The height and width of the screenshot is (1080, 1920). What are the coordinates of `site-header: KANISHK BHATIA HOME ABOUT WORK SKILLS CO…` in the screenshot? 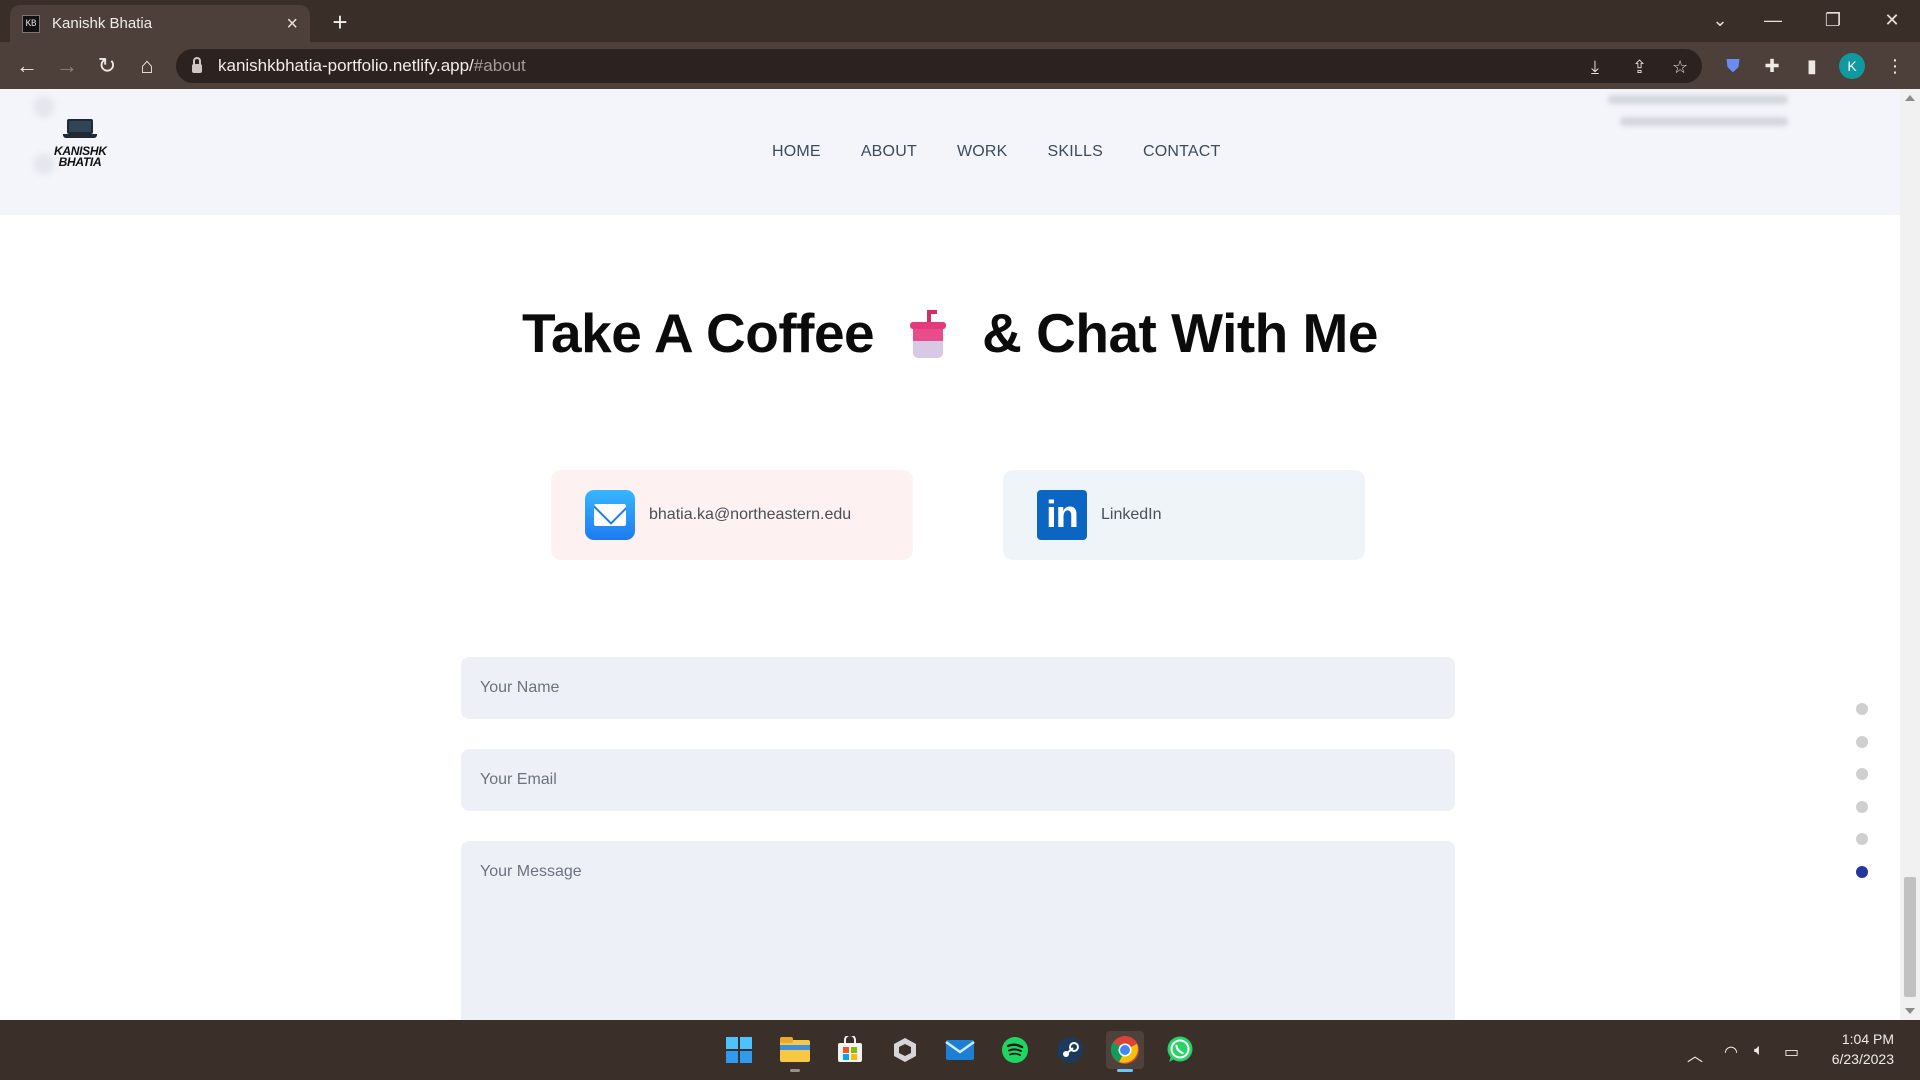 It's located at (950, 152).